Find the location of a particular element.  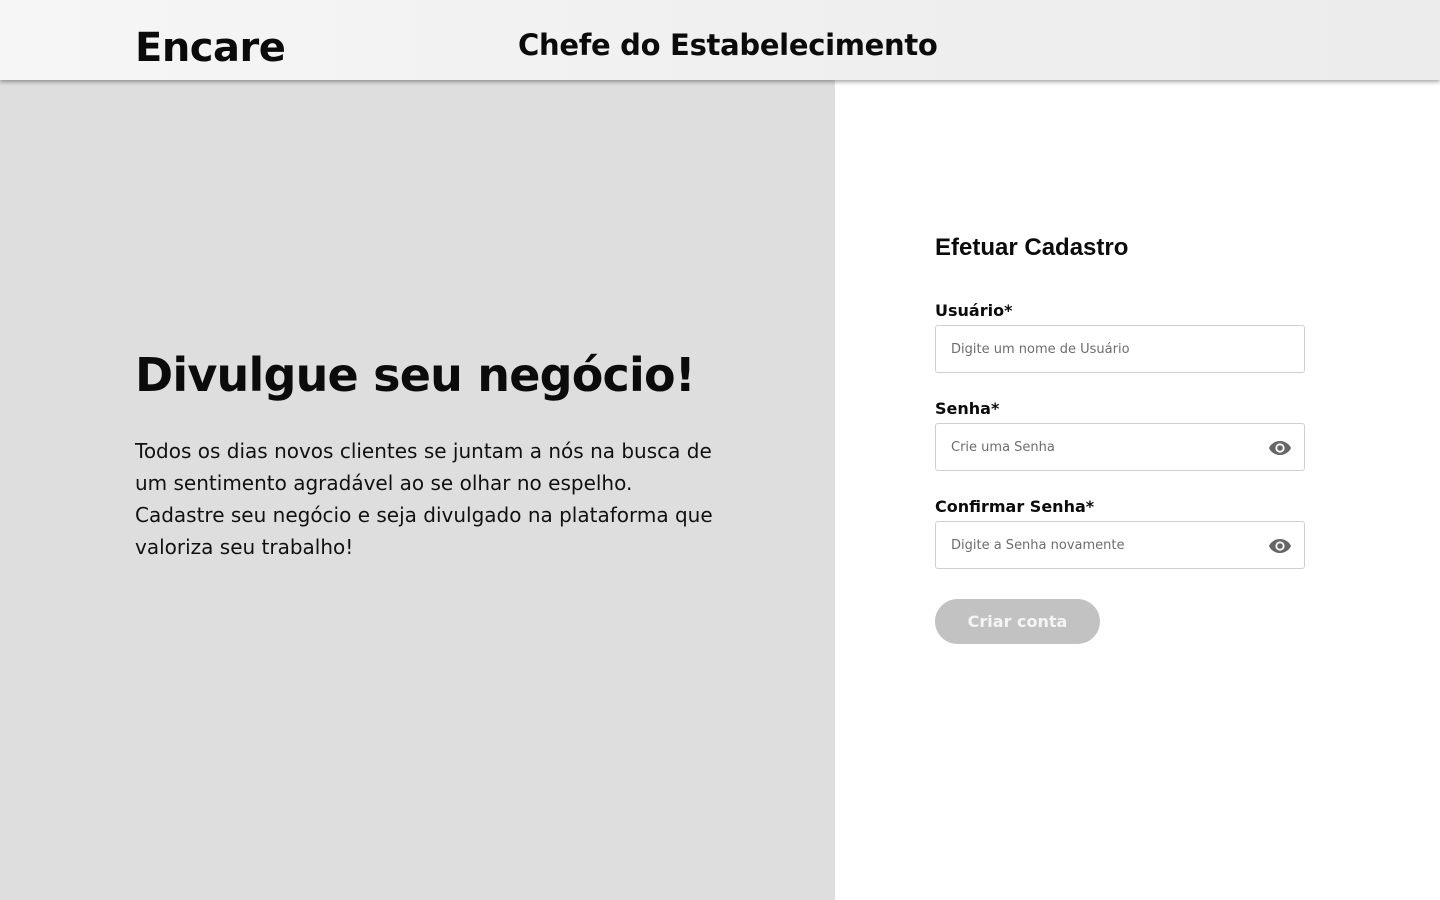

app-logo: Encare is located at coordinates (210, 48).